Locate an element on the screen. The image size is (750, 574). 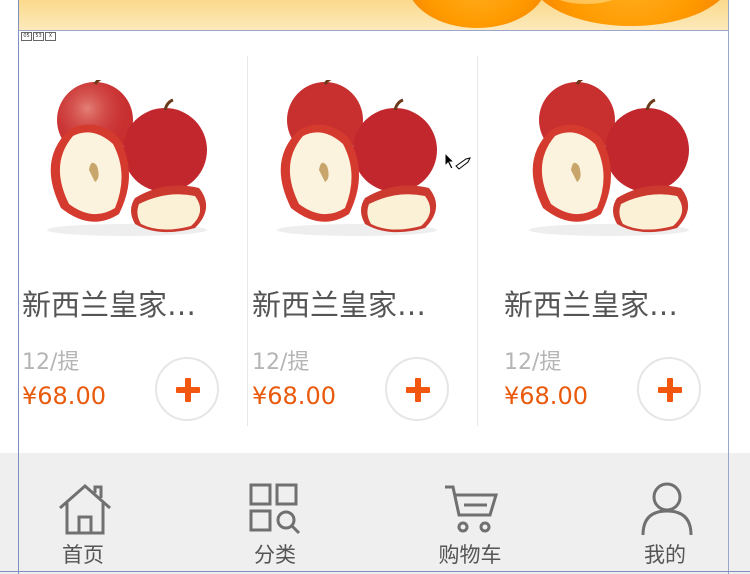
tab-category-label: 分类 is located at coordinates (275, 555).